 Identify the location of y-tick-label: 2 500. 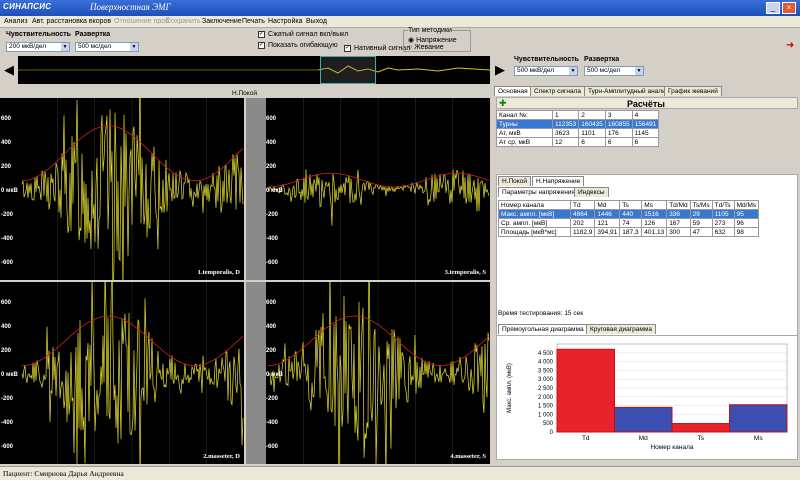
(546, 389).